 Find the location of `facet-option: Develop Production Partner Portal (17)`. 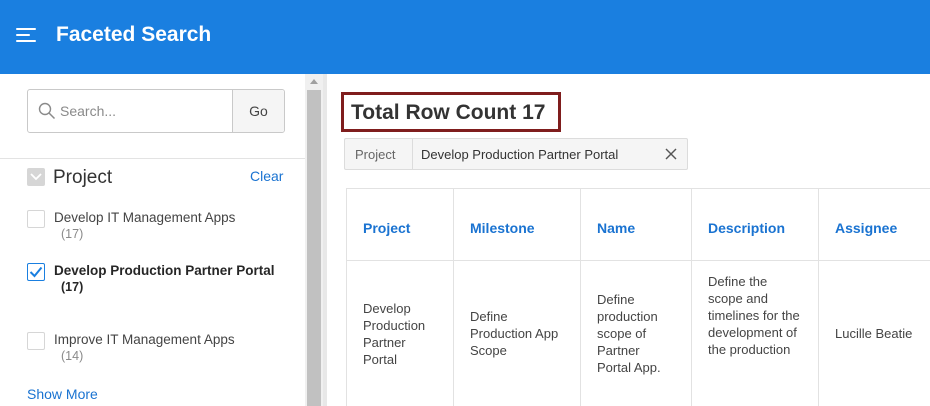

facet-option: Develop Production Partner Portal (17) is located at coordinates (162, 290).